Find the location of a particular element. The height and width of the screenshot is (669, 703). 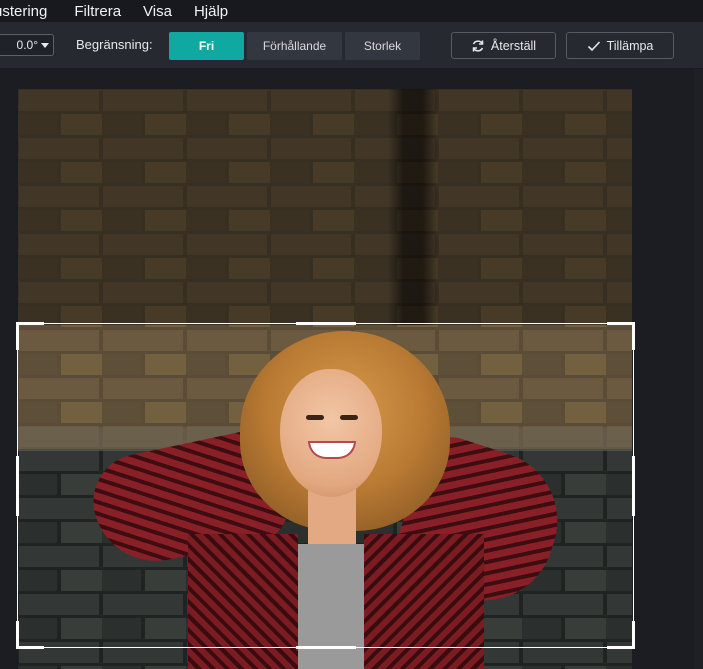

reset-button: Återställ is located at coordinates (503, 45).